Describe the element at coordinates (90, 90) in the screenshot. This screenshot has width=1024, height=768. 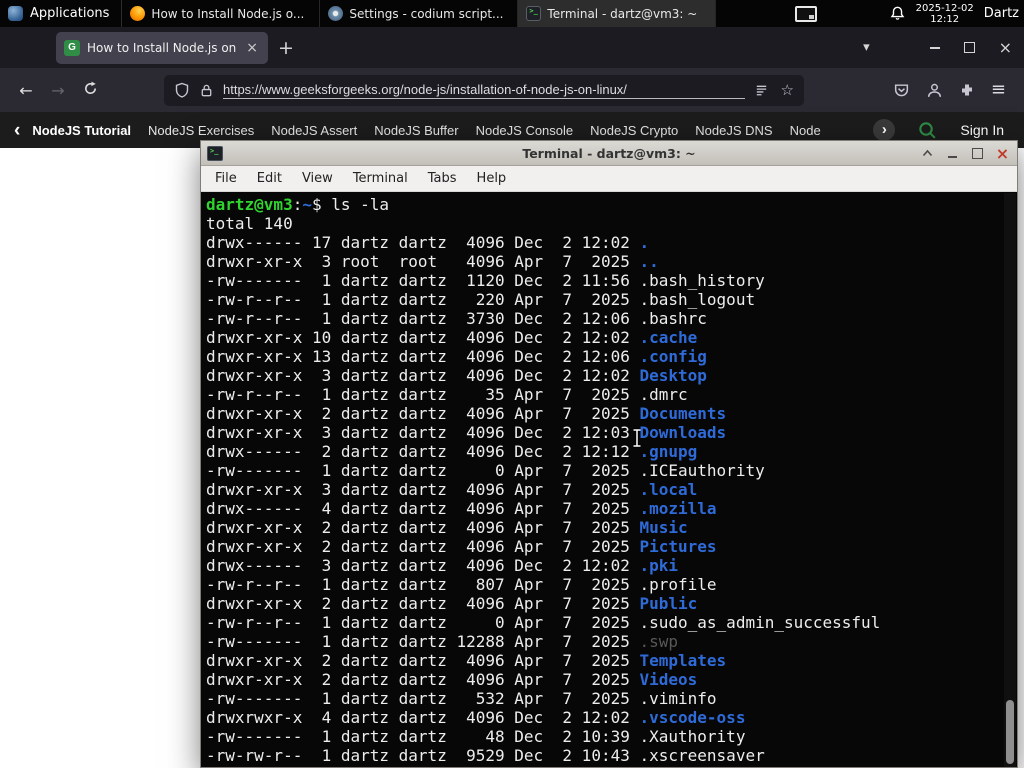
I see `reload-button` at that location.